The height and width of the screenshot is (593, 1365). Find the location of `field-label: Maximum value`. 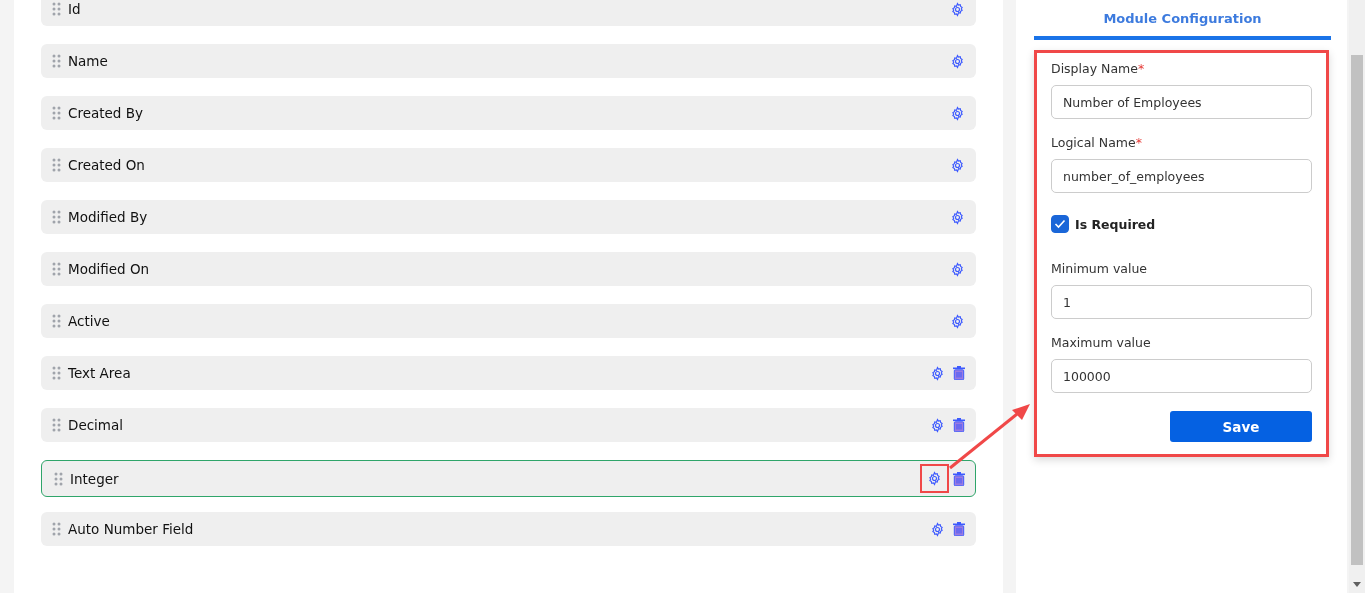

field-label: Maximum value is located at coordinates (1101, 342).